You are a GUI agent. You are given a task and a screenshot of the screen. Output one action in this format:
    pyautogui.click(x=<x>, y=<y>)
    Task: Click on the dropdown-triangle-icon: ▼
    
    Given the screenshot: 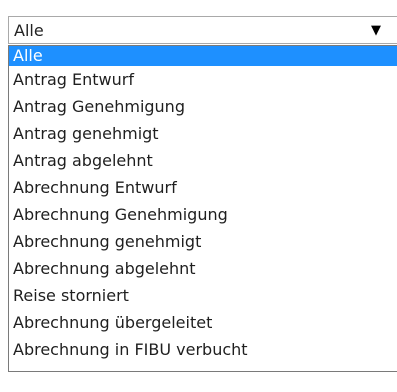 What is the action you would take?
    pyautogui.click(x=376, y=31)
    